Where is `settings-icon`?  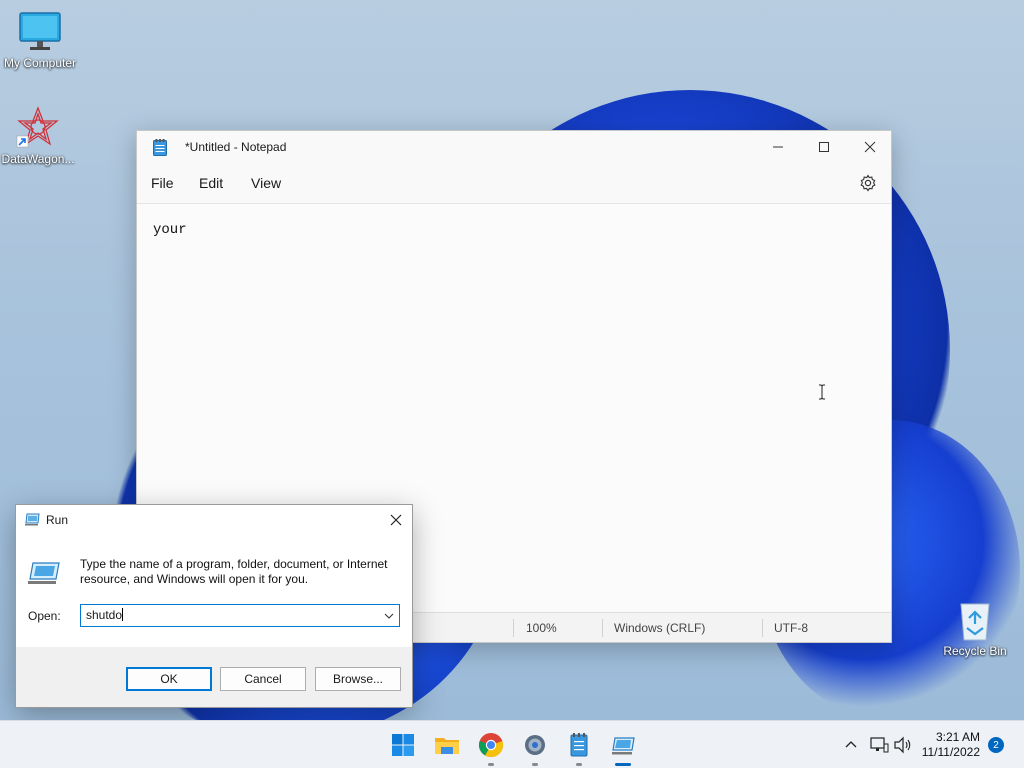
settings-icon is located at coordinates (535, 745).